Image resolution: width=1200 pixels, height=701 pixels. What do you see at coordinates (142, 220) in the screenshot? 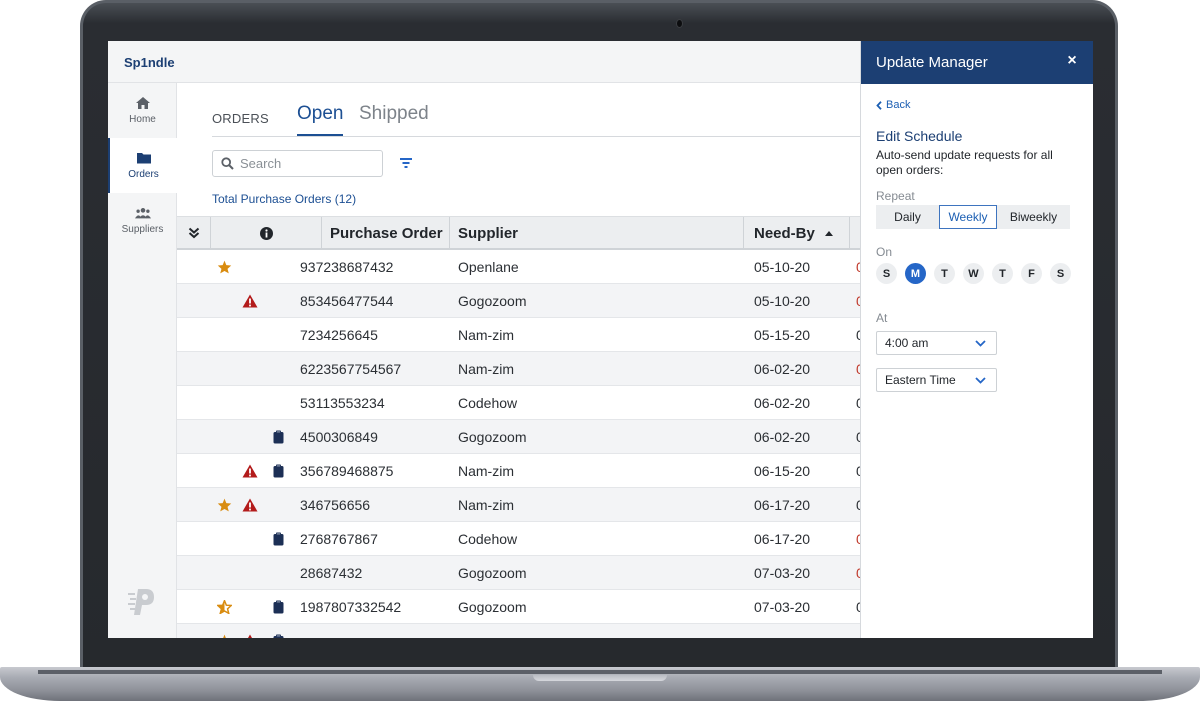
I see `sidebar-item-suppliers: Suppliers` at bounding box center [142, 220].